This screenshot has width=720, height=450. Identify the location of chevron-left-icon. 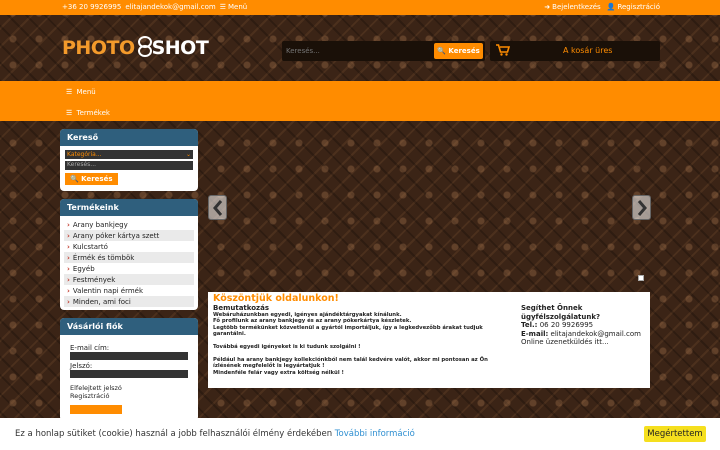
(217, 207).